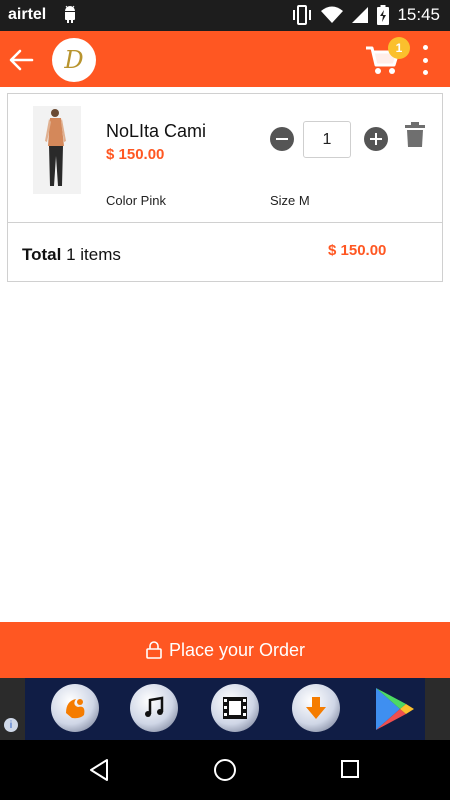 The height and width of the screenshot is (800, 450). What do you see at coordinates (418, 14) in the screenshot?
I see `clock: 15:45` at bounding box center [418, 14].